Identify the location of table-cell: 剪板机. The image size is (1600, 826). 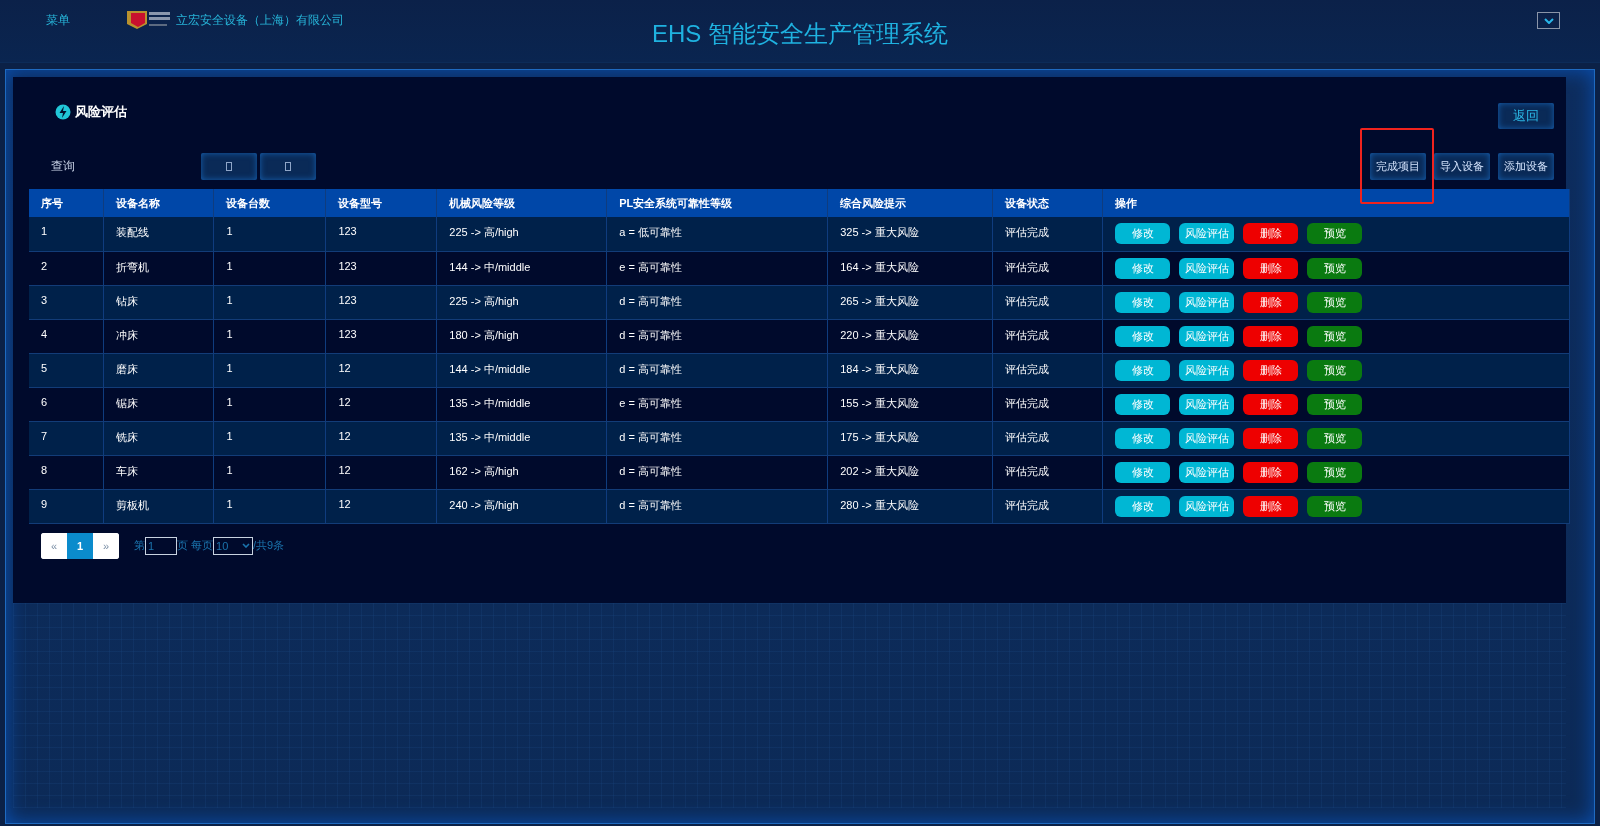
(133, 504).